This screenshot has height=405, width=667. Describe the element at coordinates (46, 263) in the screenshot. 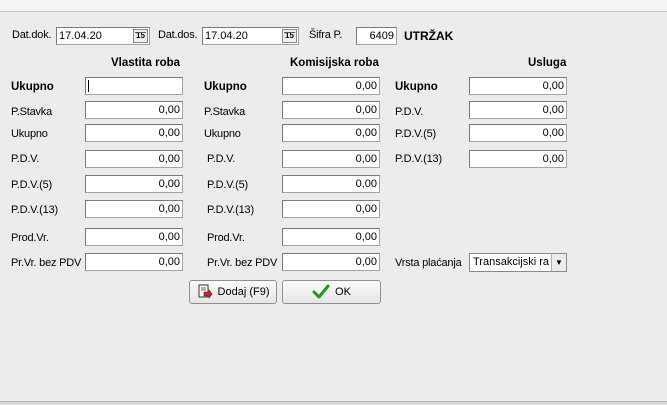

I see `vlastita-prvr-label: Pr.Vr. bez PDV` at that location.